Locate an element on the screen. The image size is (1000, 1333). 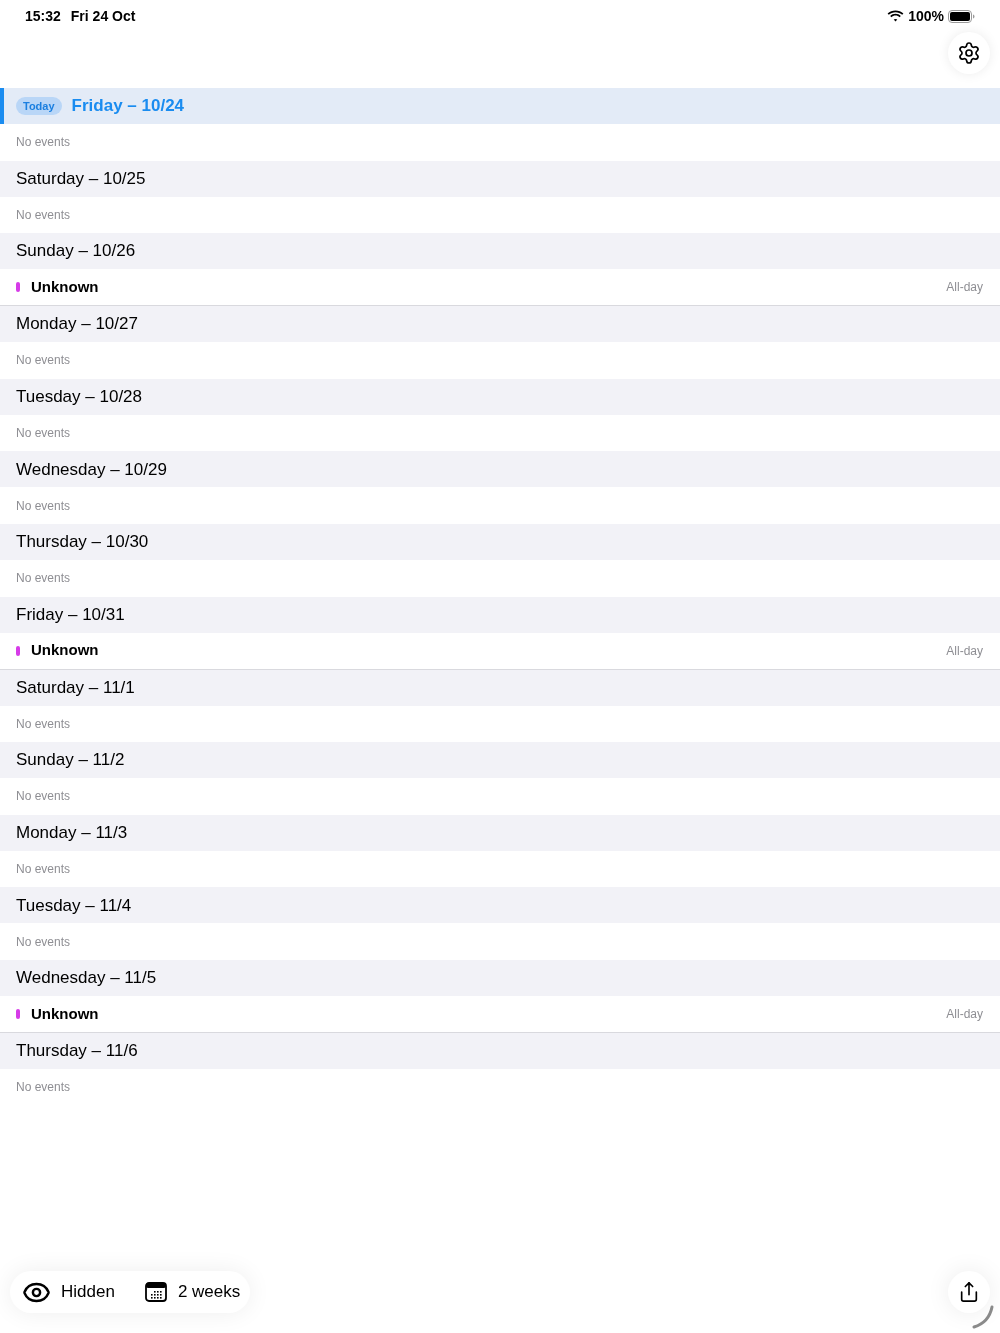
corner-arc-icon is located at coordinates (983, 1317).